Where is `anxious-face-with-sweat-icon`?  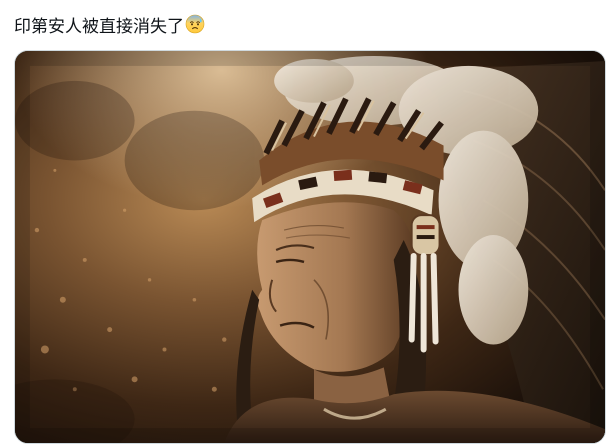
anxious-face-with-sweat-icon is located at coordinates (195, 24).